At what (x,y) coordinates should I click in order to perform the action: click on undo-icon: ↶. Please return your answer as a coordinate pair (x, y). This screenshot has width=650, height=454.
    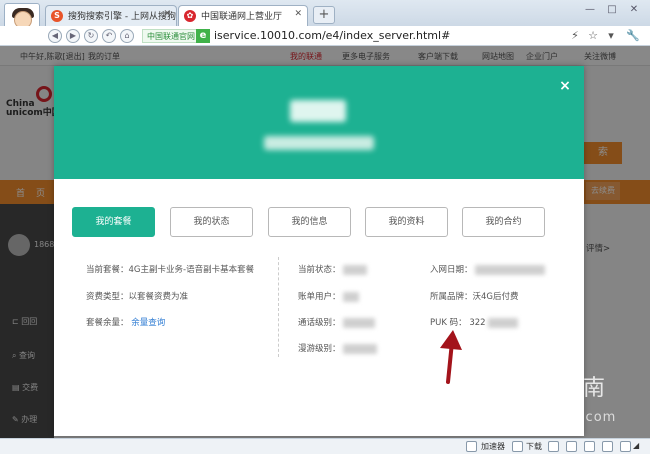
    Looking at the image, I should click on (109, 36).